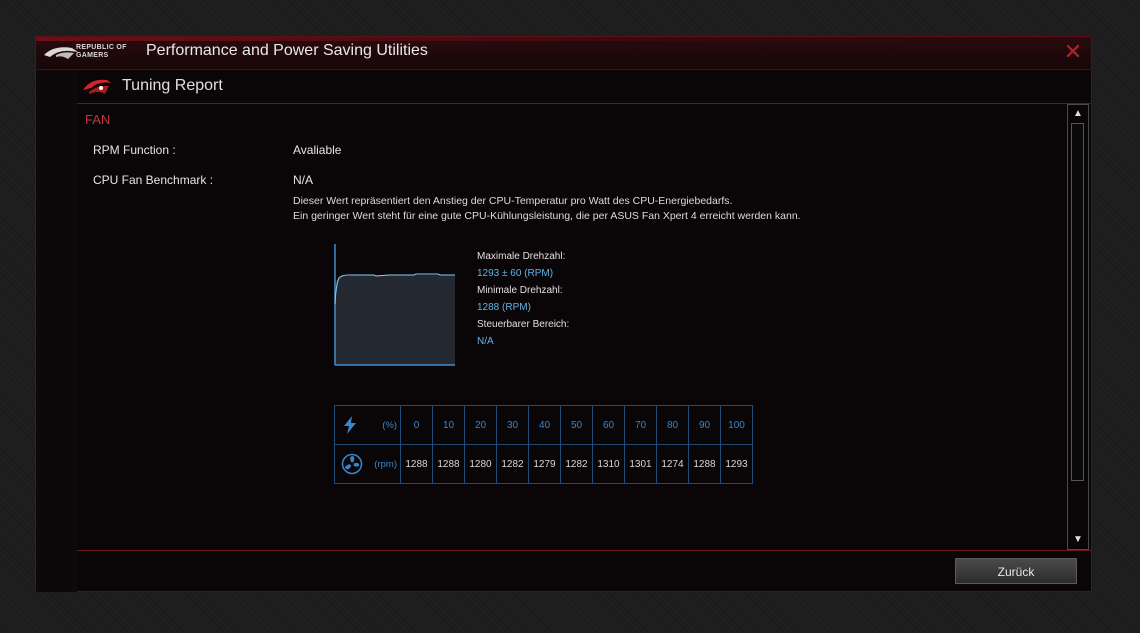 This screenshot has width=1140, height=633. I want to click on percent-cell: 50, so click(576, 425).